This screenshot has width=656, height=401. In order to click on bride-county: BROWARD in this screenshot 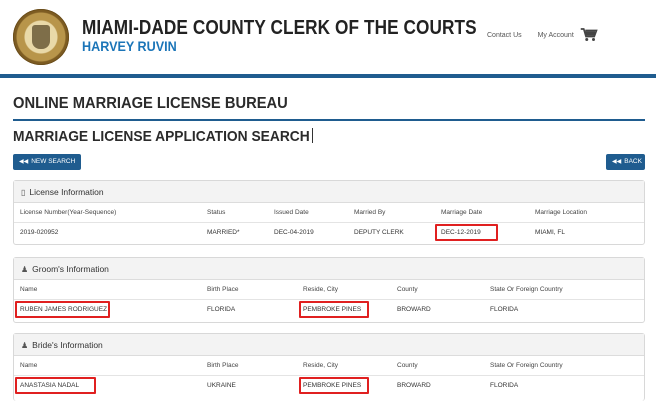, I will do `click(414, 385)`.